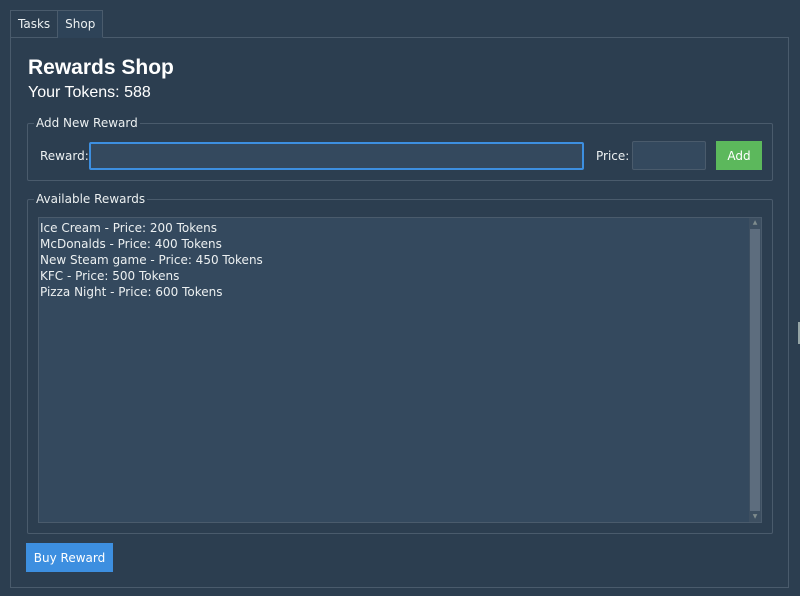 Image resolution: width=800 pixels, height=596 pixels. What do you see at coordinates (89, 92) in the screenshot?
I see `token-balance: Your Tokens: 588` at bounding box center [89, 92].